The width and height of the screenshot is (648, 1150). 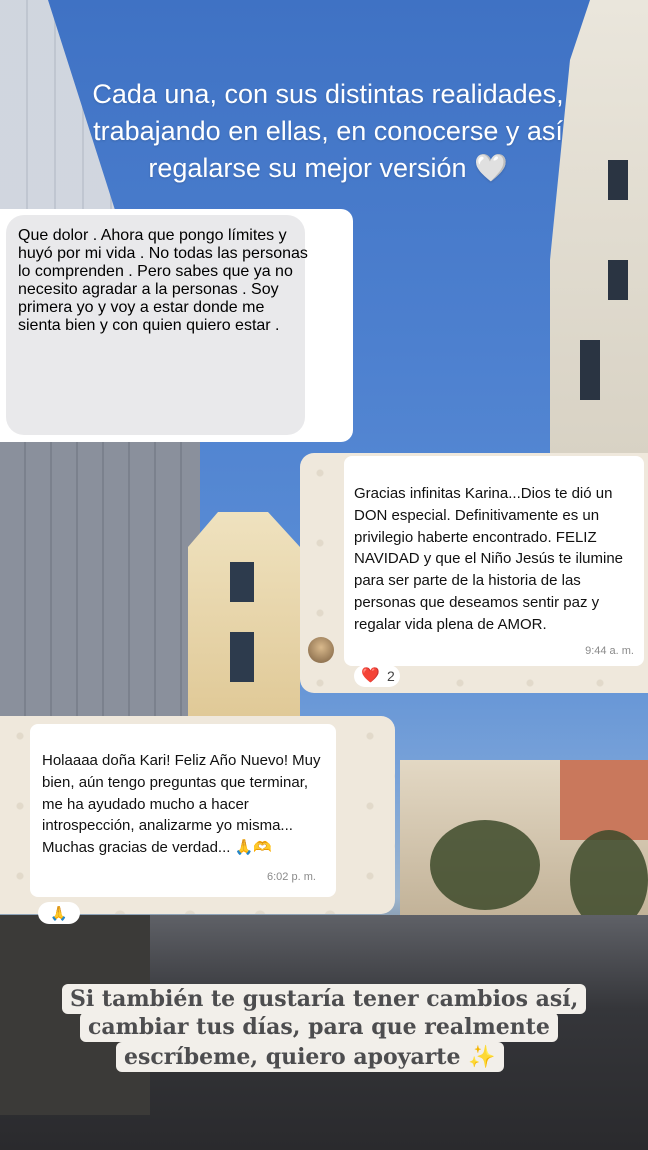 What do you see at coordinates (319, 1027) in the screenshot?
I see `bottom-caption-line-2: cambiar tus días, para que realmente` at bounding box center [319, 1027].